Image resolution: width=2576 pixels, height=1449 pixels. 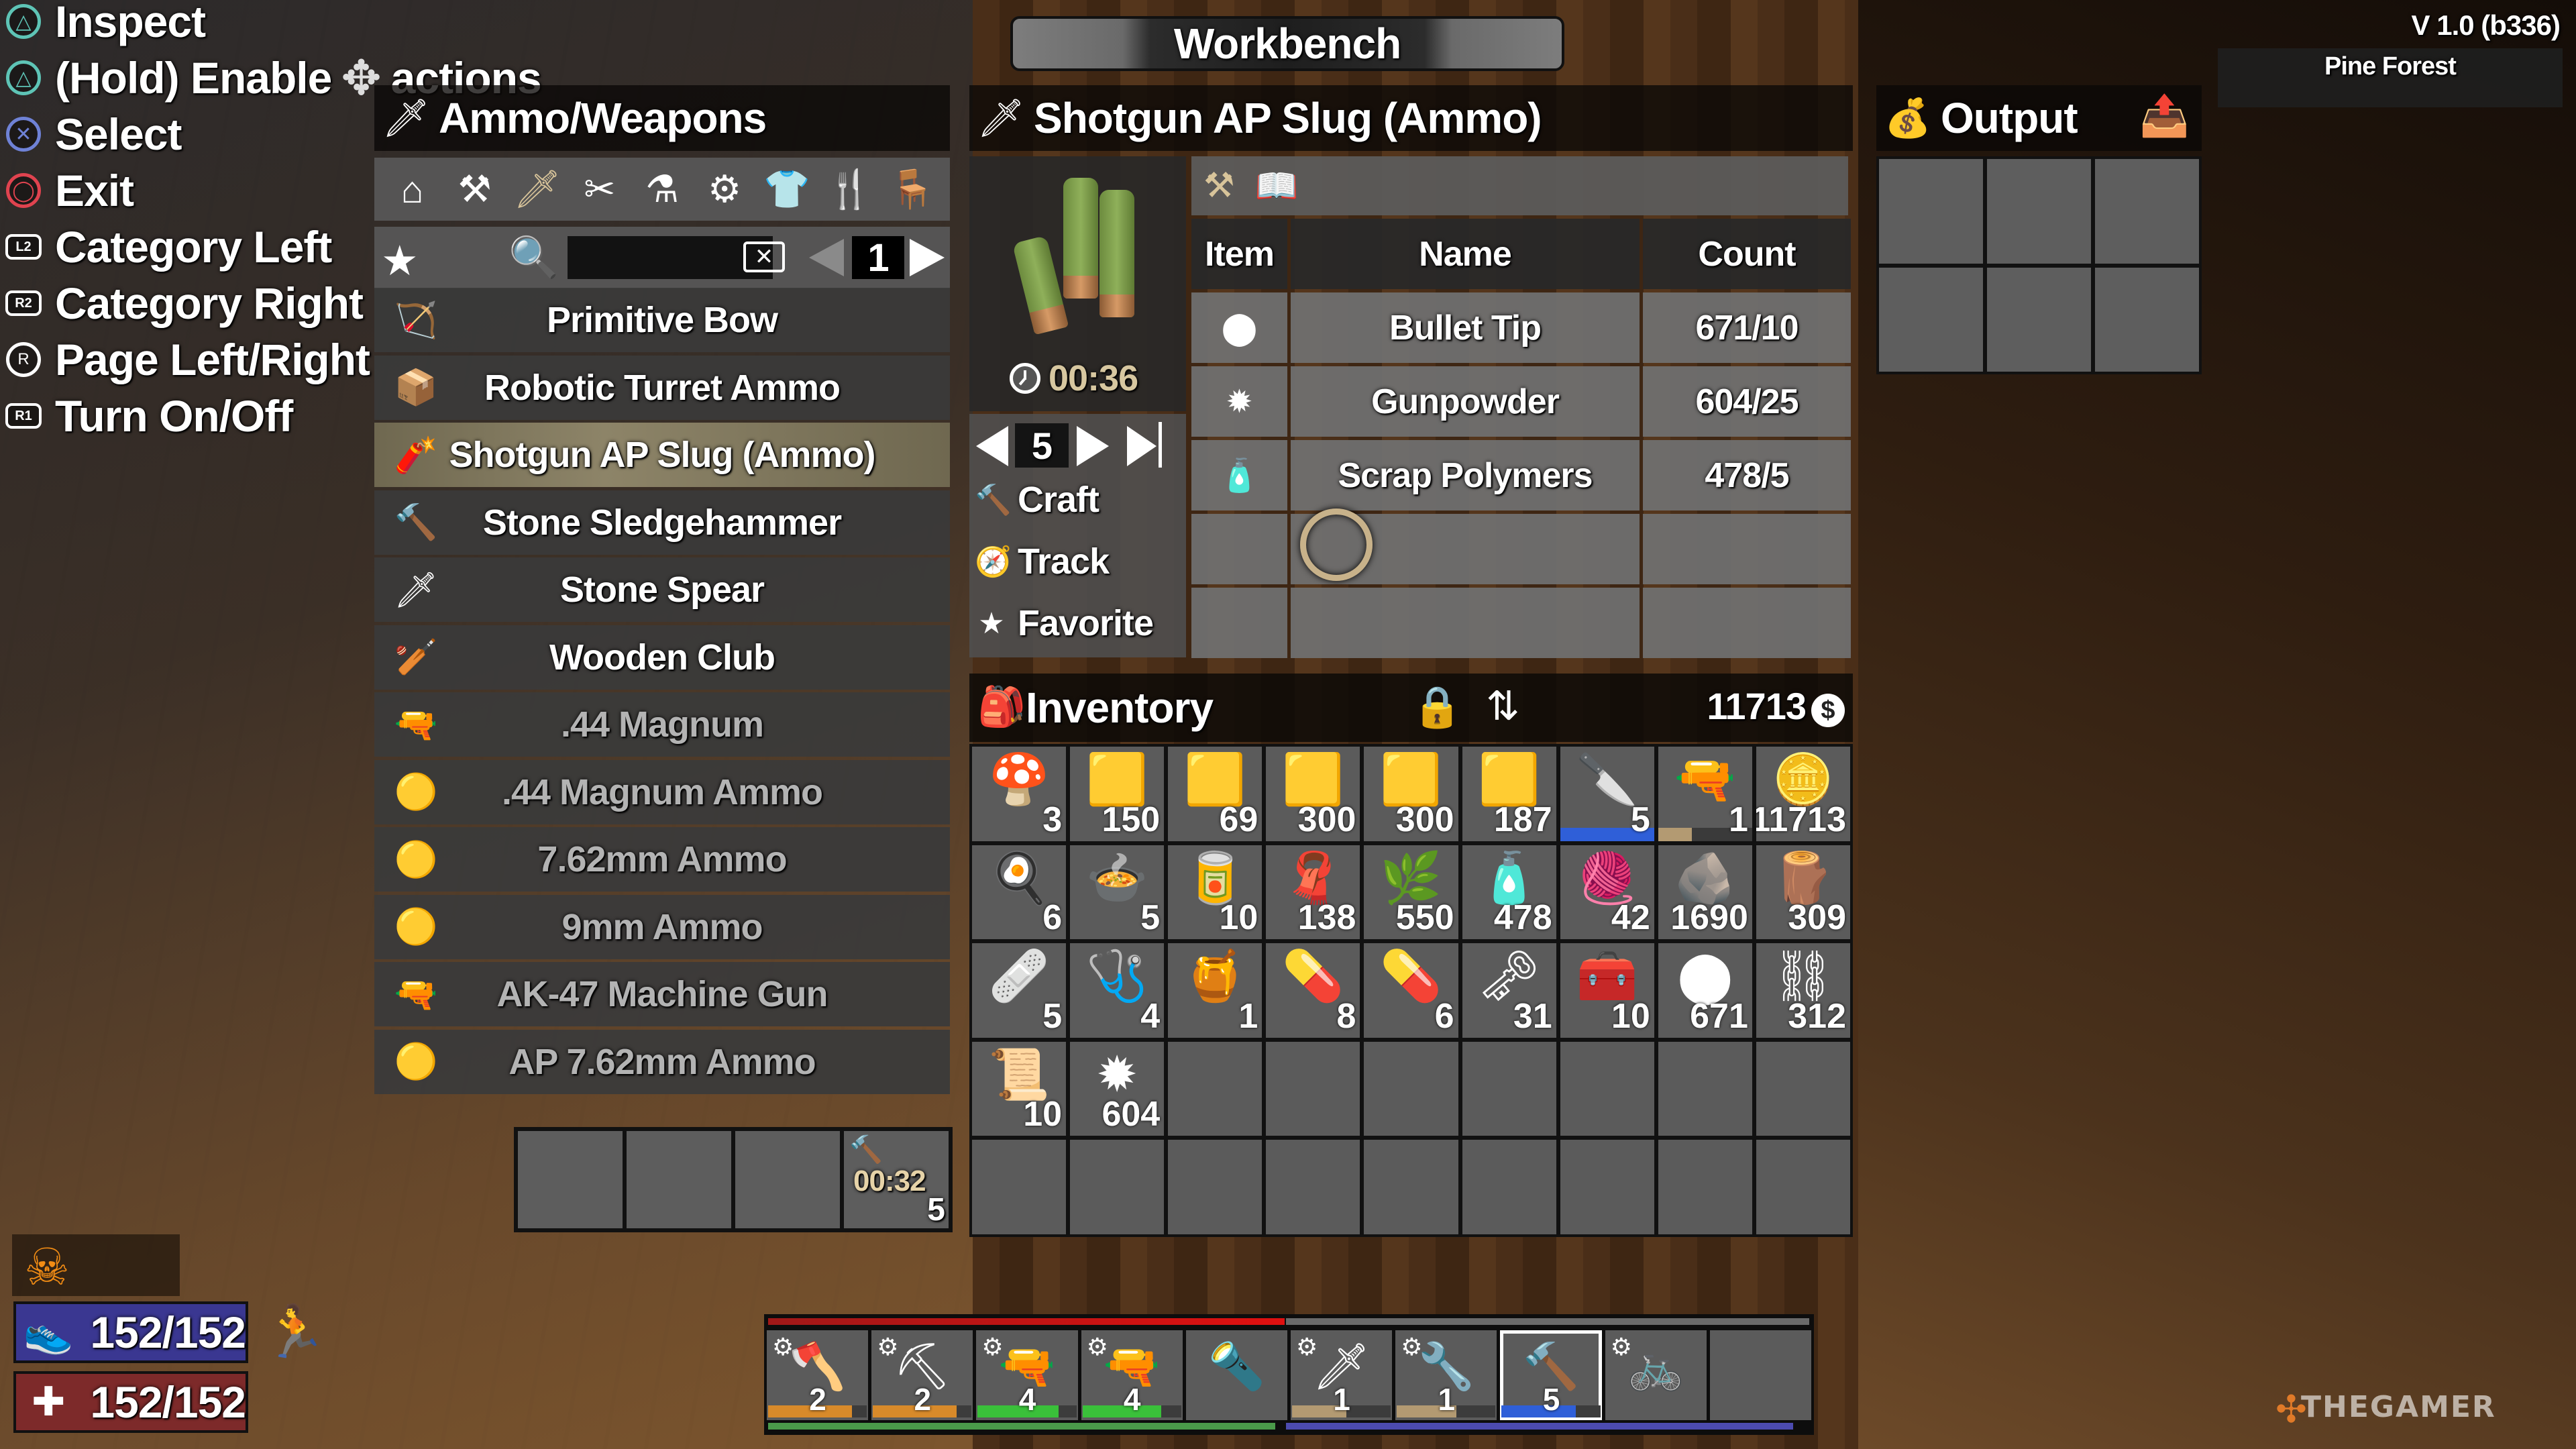 I want to click on toolbelt-slot: 🔧 ⚙ 1, so click(x=1446, y=1375).